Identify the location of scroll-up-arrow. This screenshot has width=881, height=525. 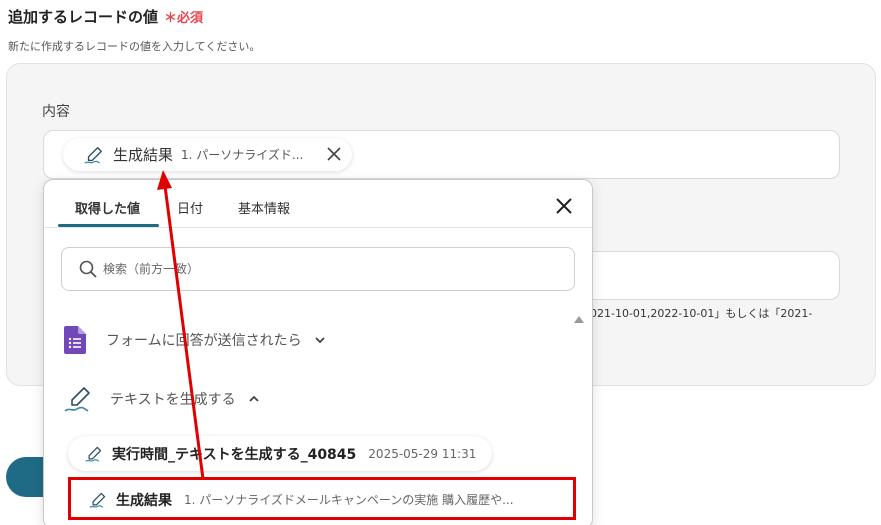
(579, 319).